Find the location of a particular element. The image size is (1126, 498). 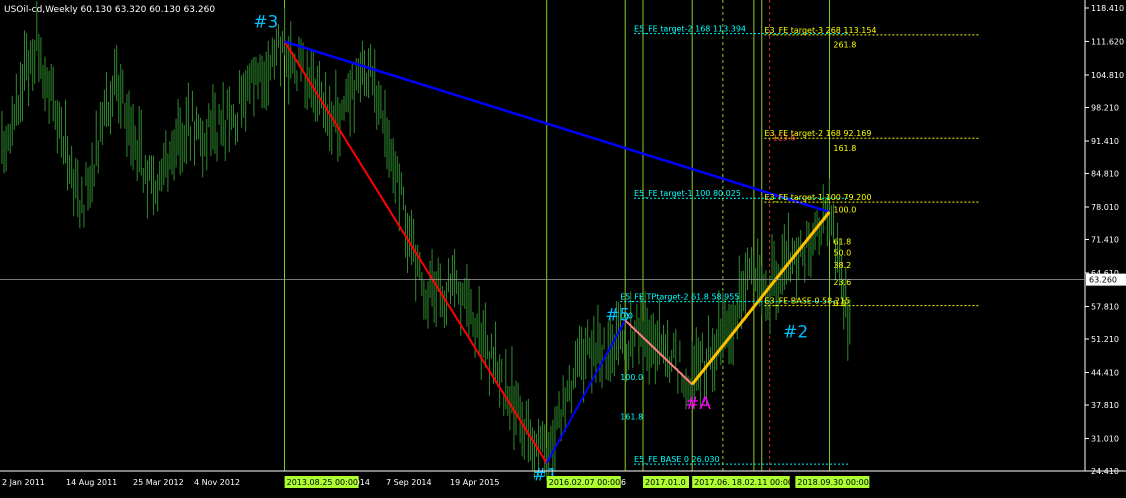

x-date-marker-label: 2017.01.0 is located at coordinates (665, 482).